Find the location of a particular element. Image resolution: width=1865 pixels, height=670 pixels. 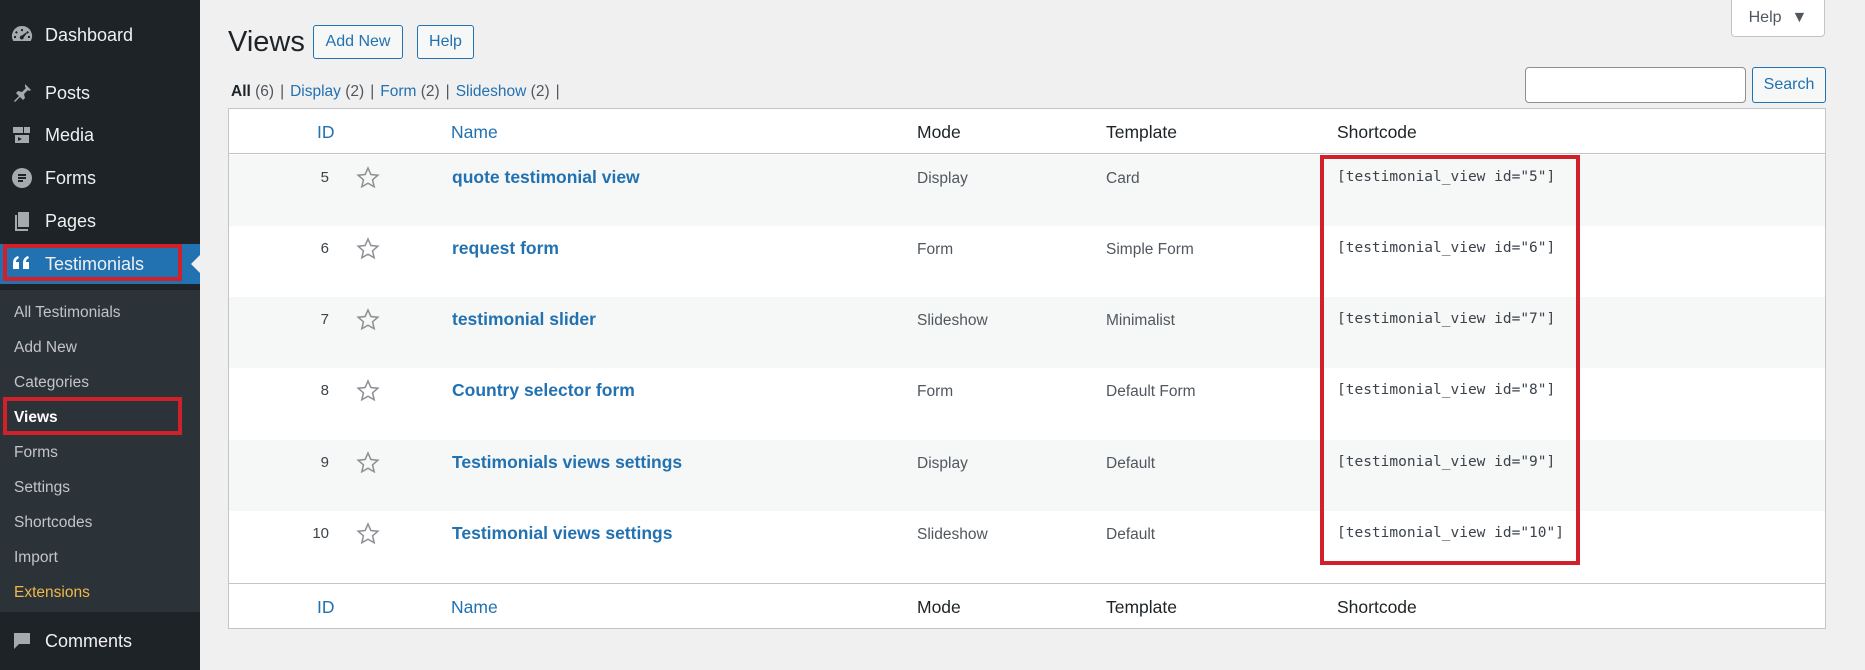

row-shortcode: [testimonial_view id="10"] is located at coordinates (1450, 533).